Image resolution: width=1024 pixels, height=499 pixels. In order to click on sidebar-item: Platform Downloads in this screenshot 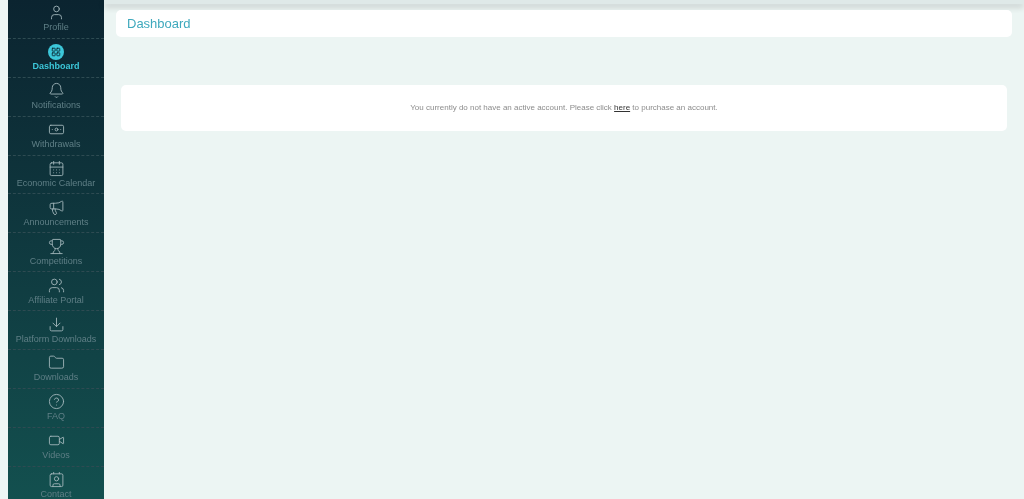, I will do `click(56, 330)`.